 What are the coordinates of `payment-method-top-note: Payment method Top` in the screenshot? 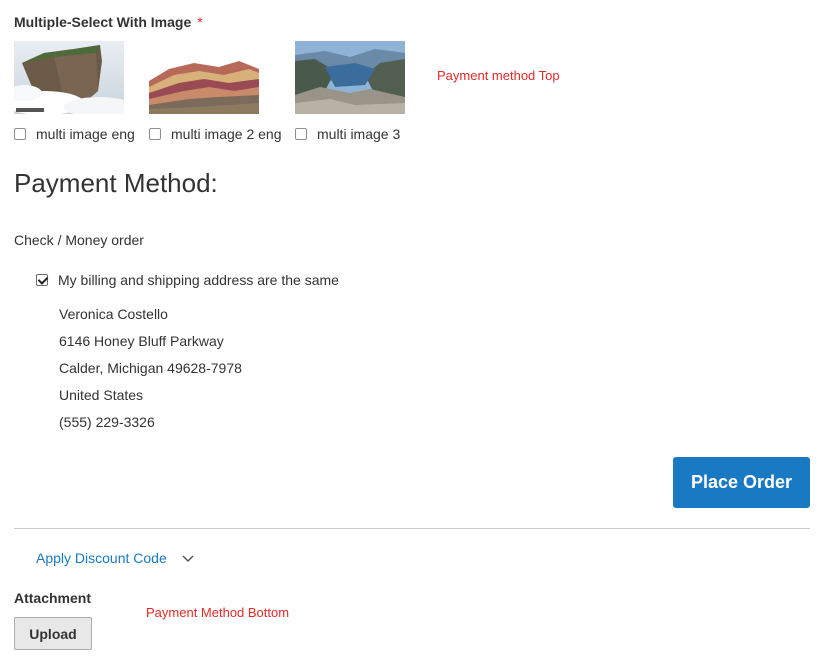 It's located at (498, 75).